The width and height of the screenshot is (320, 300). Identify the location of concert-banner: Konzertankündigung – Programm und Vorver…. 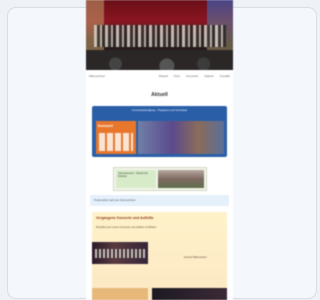
(159, 131).